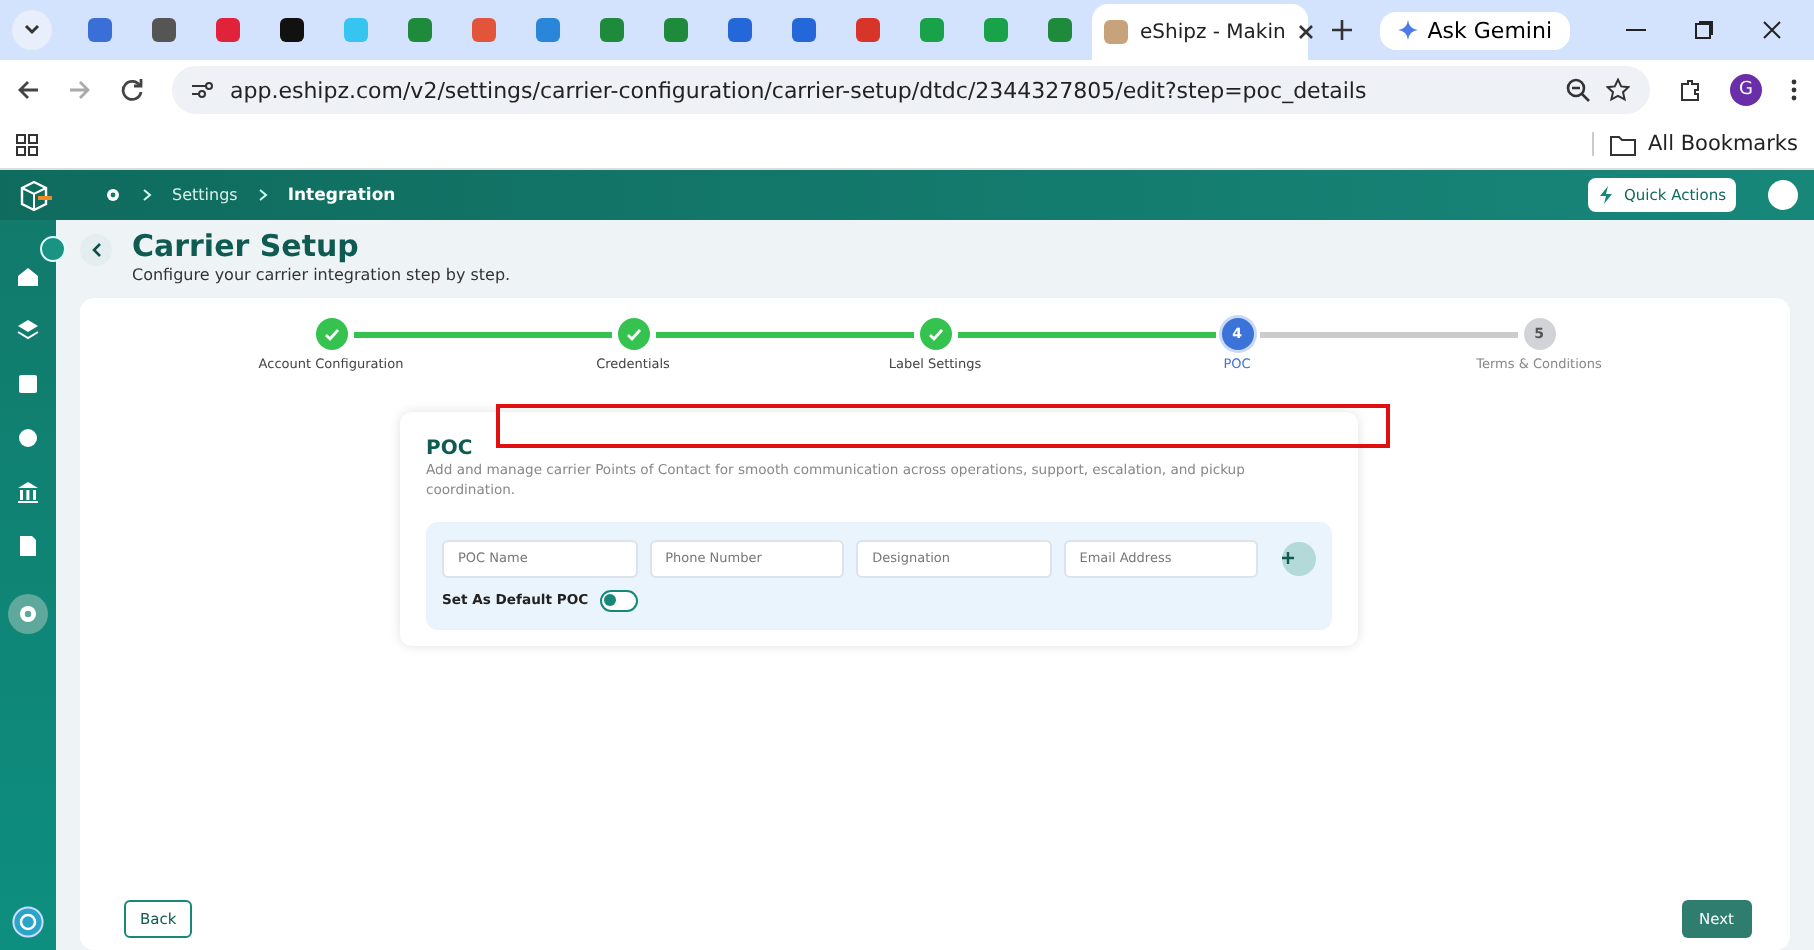 This screenshot has width=1814, height=950. Describe the element at coordinates (53, 249) in the screenshot. I see `expand-toggle` at that location.